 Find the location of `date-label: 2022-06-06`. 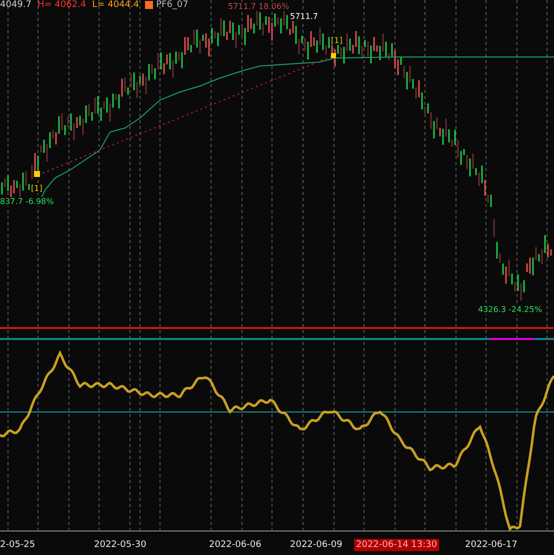

date-label: 2022-06-06 is located at coordinates (235, 545).